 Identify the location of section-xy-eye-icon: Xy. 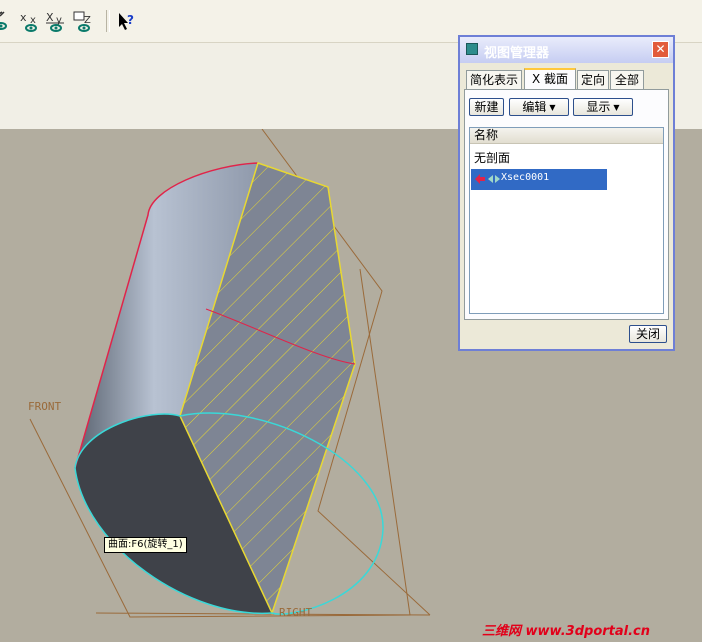
(57, 22).